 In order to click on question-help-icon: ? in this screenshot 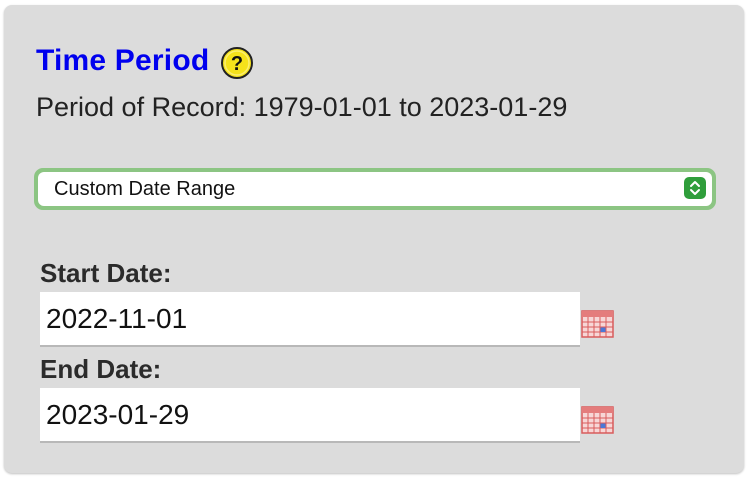, I will do `click(237, 63)`.